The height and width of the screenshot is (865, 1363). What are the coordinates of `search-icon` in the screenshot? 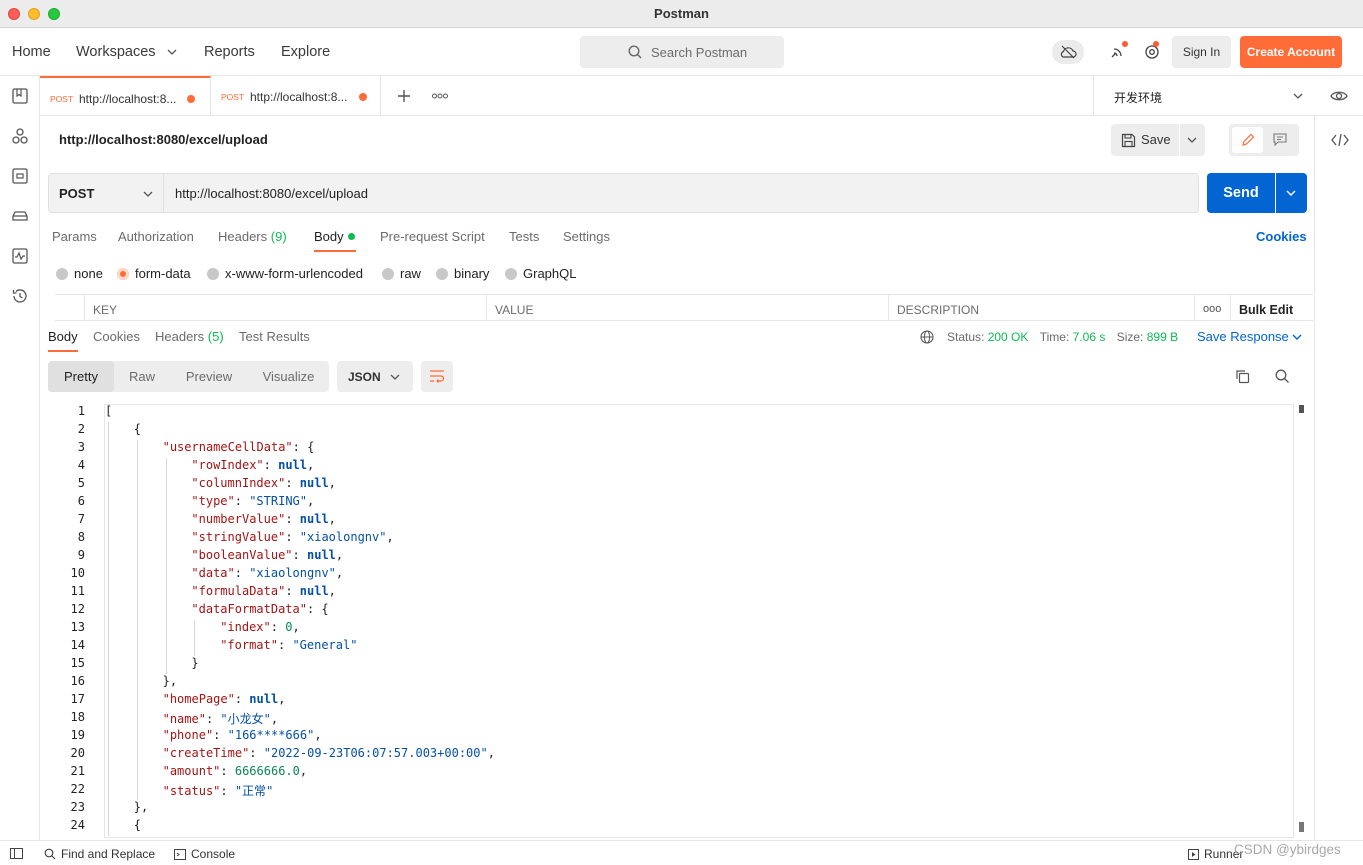 It's located at (1282, 376).